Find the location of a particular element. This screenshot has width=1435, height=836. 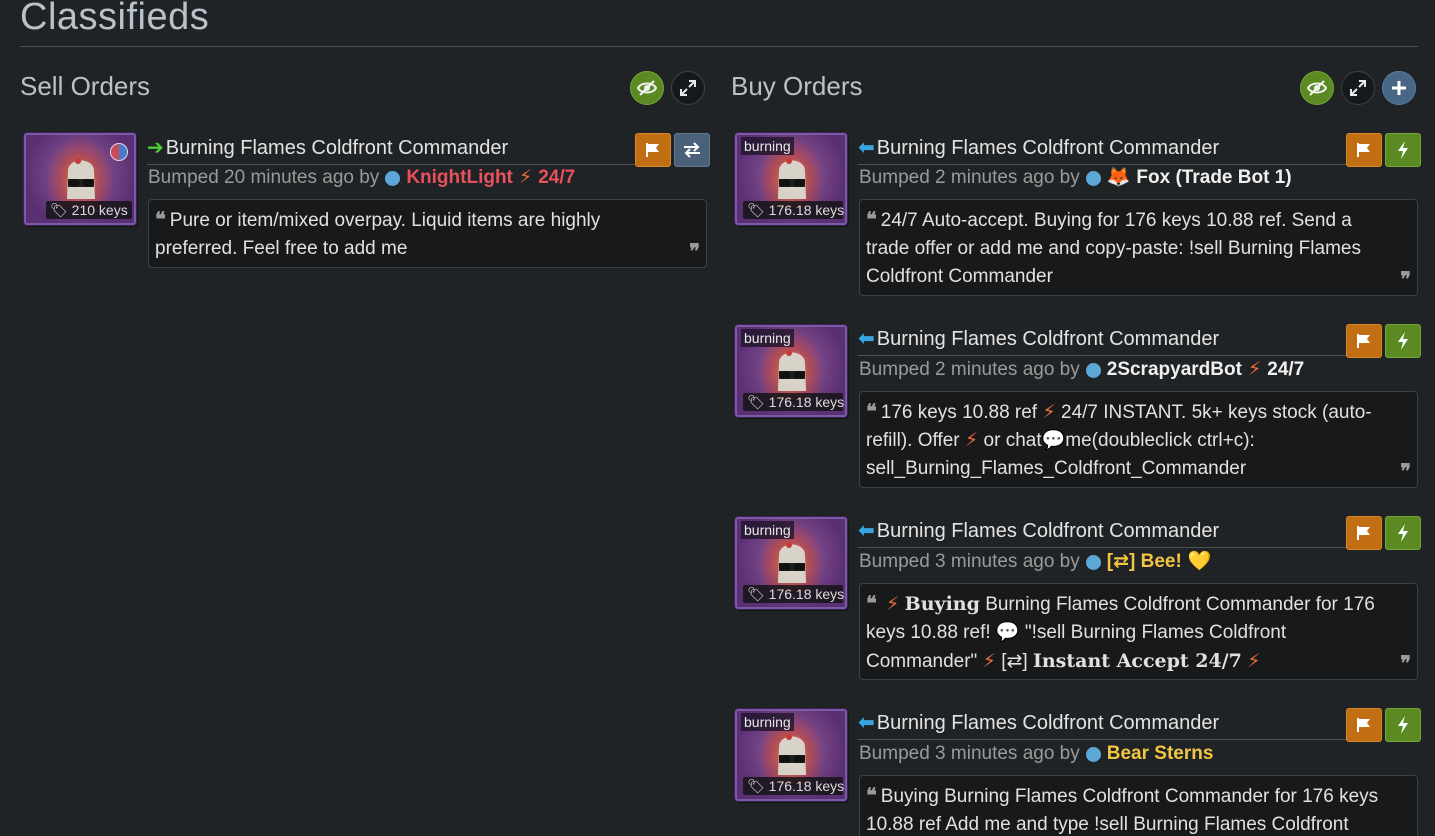

bumped-line: Bumped 3 minutes ago by [⇄] Bee! 💛 is located at coordinates (1035, 562).